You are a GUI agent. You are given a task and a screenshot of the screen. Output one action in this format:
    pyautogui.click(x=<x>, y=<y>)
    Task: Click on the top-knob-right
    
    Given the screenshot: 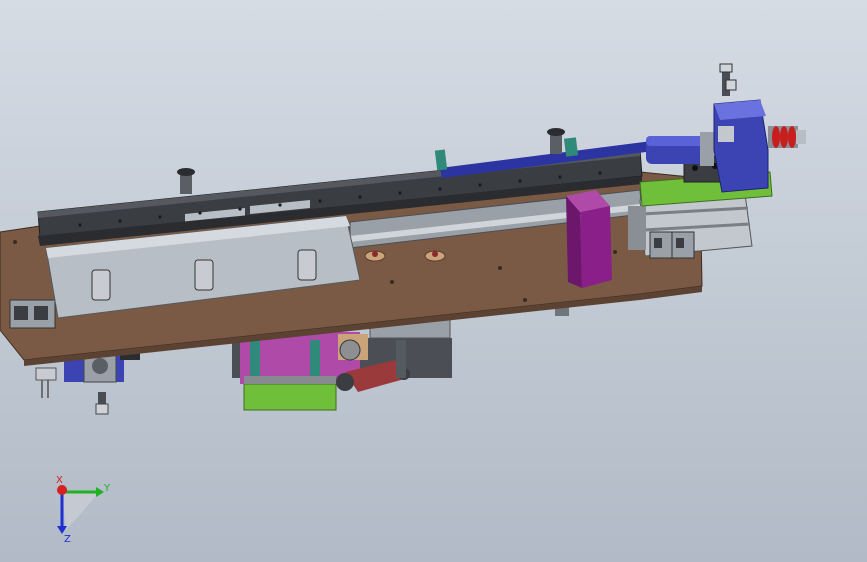 What is the action you would take?
    pyautogui.click(x=556, y=141)
    